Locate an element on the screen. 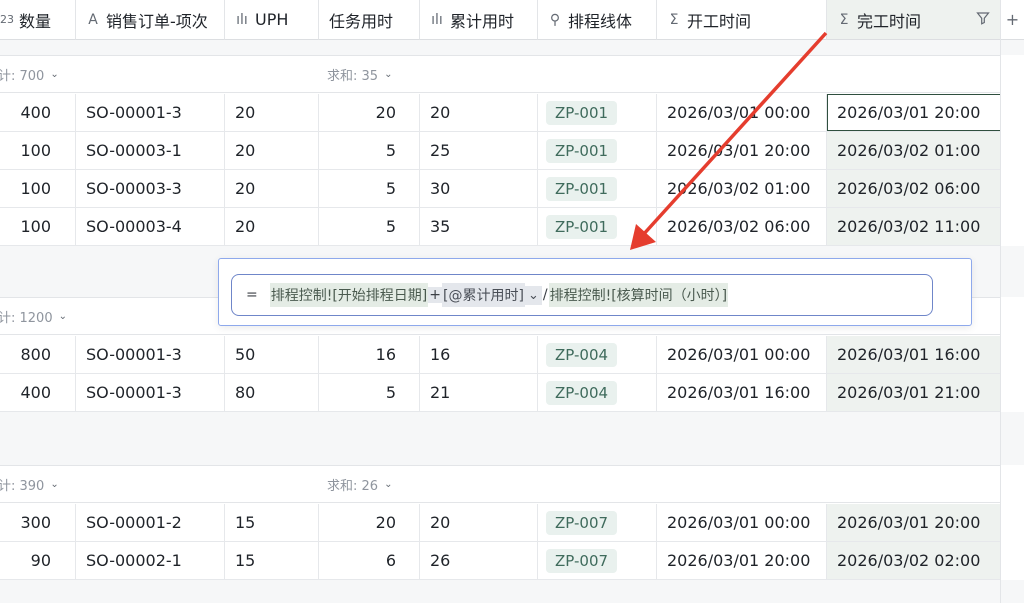 The height and width of the screenshot is (603, 1024). cell-order: SO-00003-4 is located at coordinates (150, 226).